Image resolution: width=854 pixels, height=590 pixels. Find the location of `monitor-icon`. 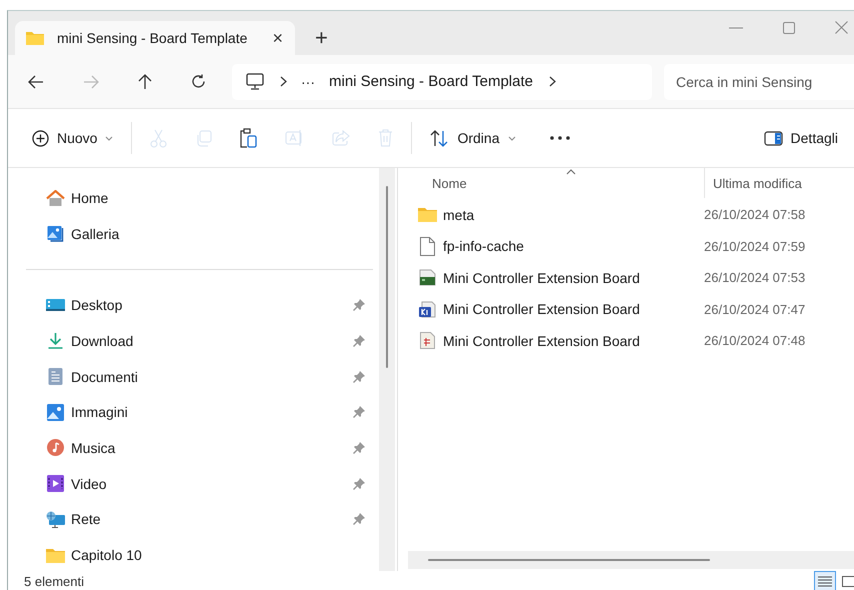

monitor-icon is located at coordinates (255, 81).